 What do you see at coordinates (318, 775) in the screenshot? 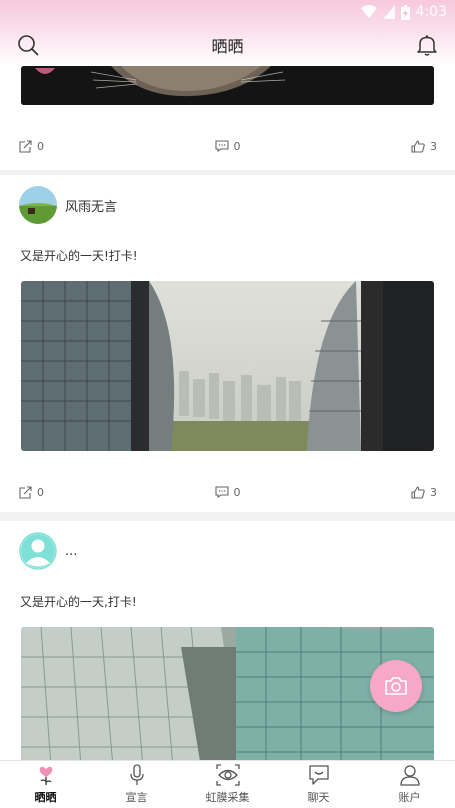
I see `chat-icon` at bounding box center [318, 775].